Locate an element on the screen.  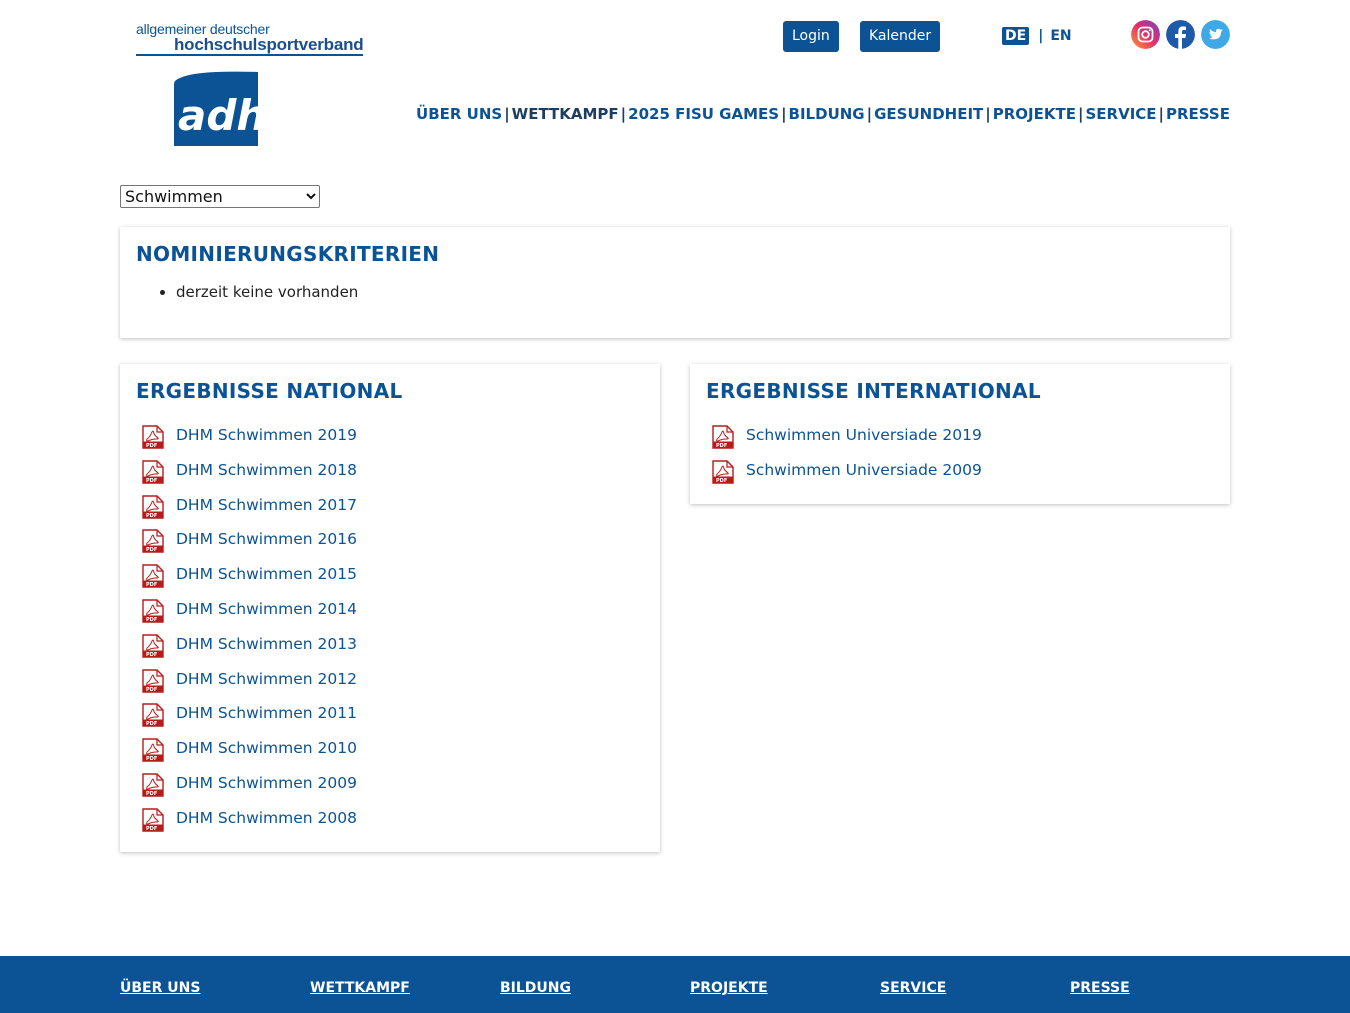
nav-presse: PRESSE is located at coordinates (1198, 114).